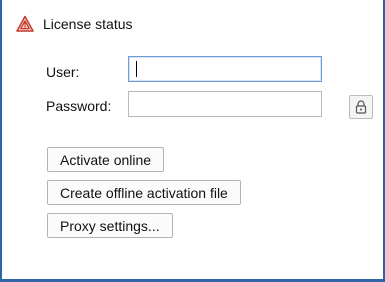 The image size is (385, 282). I want to click on activate-online-button: Activate online, so click(106, 159).